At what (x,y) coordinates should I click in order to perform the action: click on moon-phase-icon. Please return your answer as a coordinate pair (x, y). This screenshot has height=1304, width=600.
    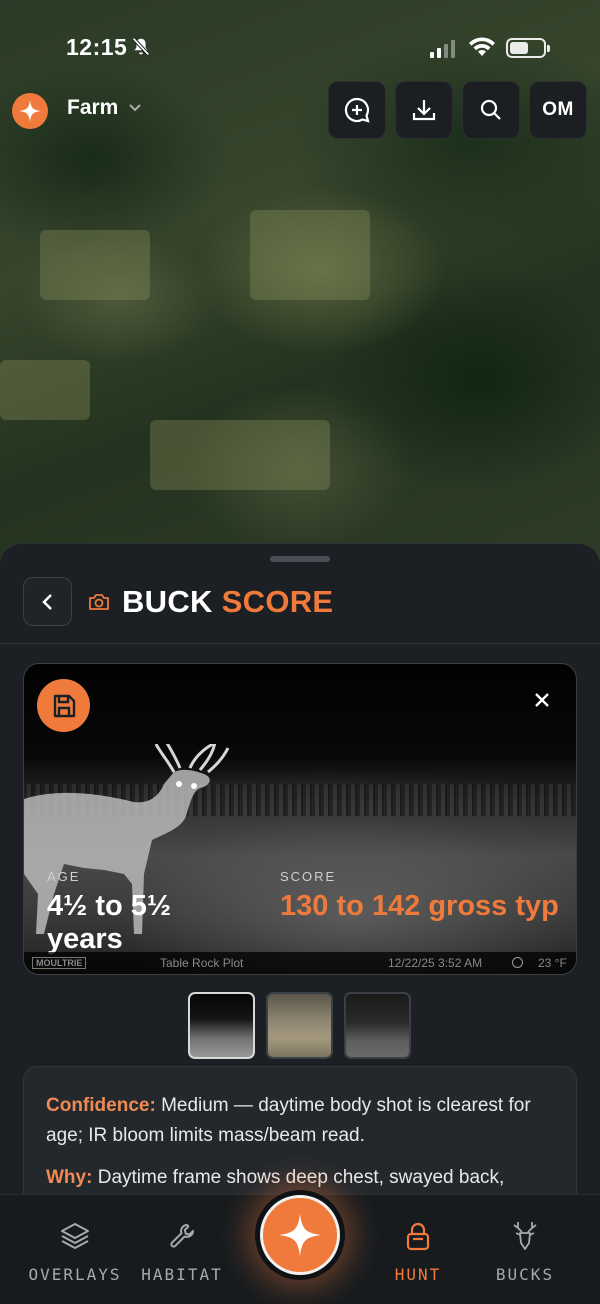
    Looking at the image, I should click on (517, 962).